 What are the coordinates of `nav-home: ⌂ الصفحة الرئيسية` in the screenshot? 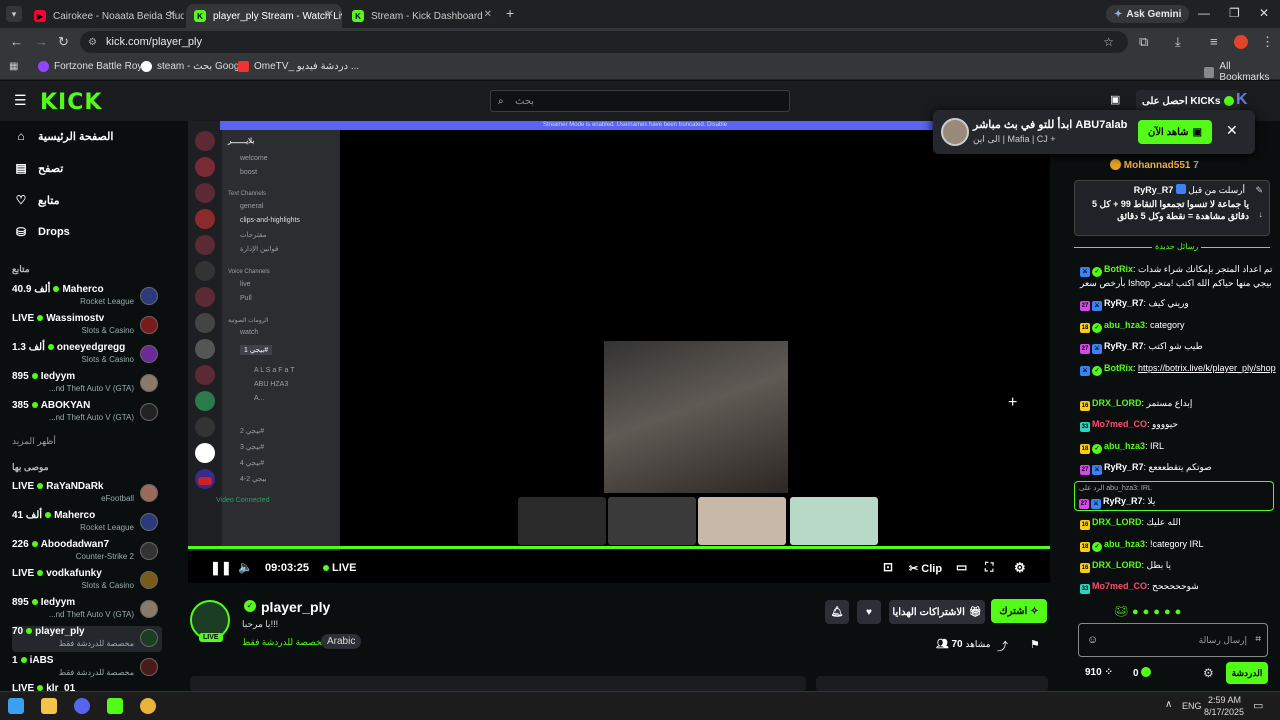 It's located at (63, 136).